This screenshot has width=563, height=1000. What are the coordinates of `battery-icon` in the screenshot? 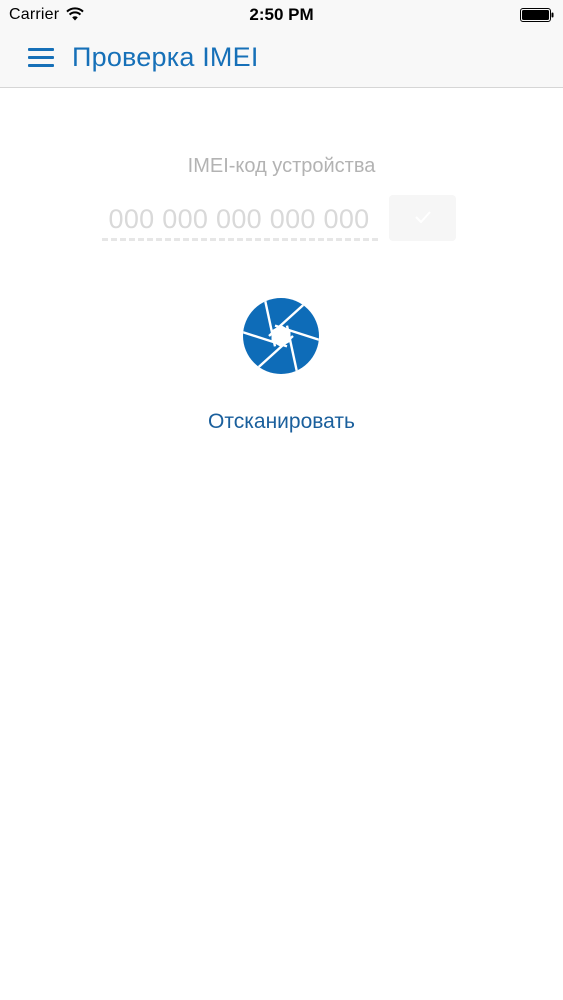 It's located at (537, 15).